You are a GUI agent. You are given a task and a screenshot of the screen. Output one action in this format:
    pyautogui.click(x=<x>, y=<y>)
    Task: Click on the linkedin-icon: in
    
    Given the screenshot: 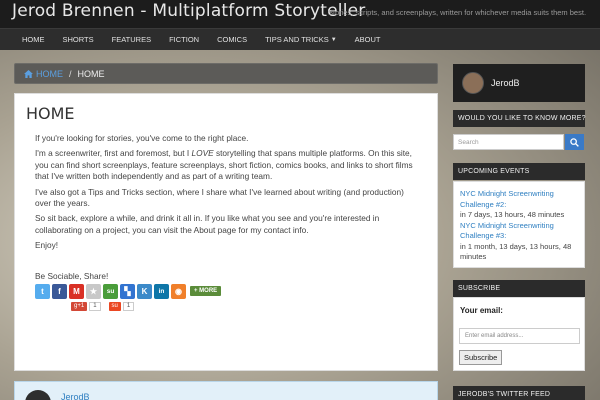 What is the action you would take?
    pyautogui.click(x=161, y=291)
    